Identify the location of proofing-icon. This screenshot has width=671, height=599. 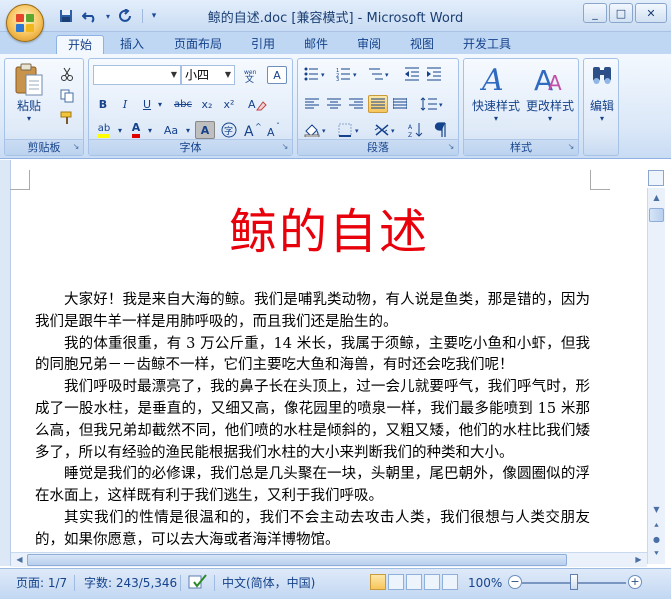
(198, 583).